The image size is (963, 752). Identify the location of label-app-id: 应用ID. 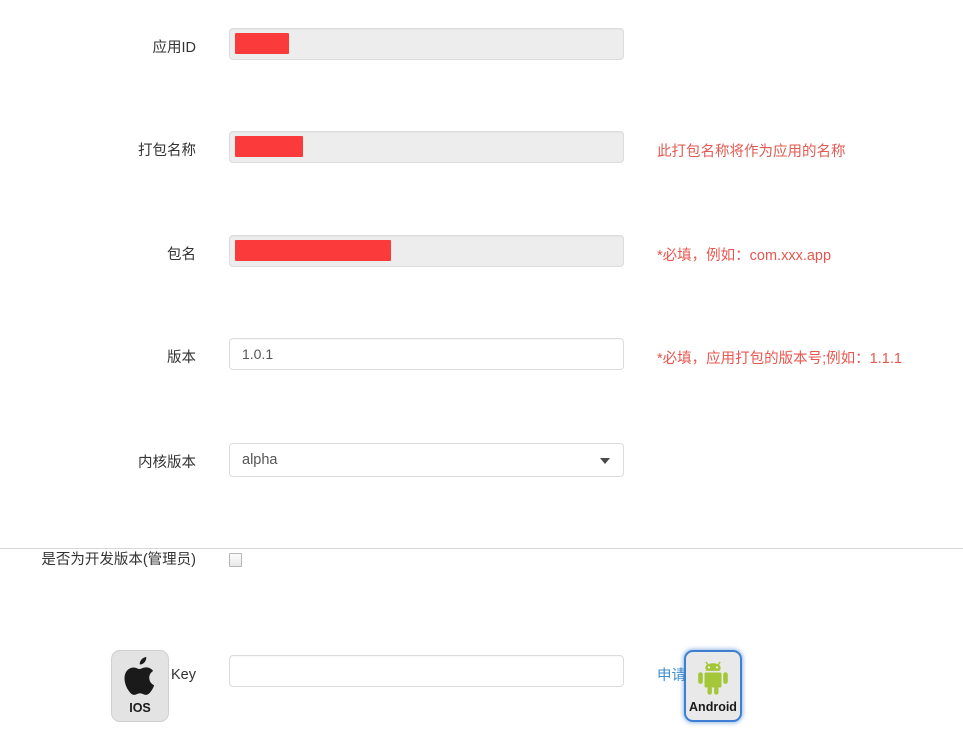
(174, 48).